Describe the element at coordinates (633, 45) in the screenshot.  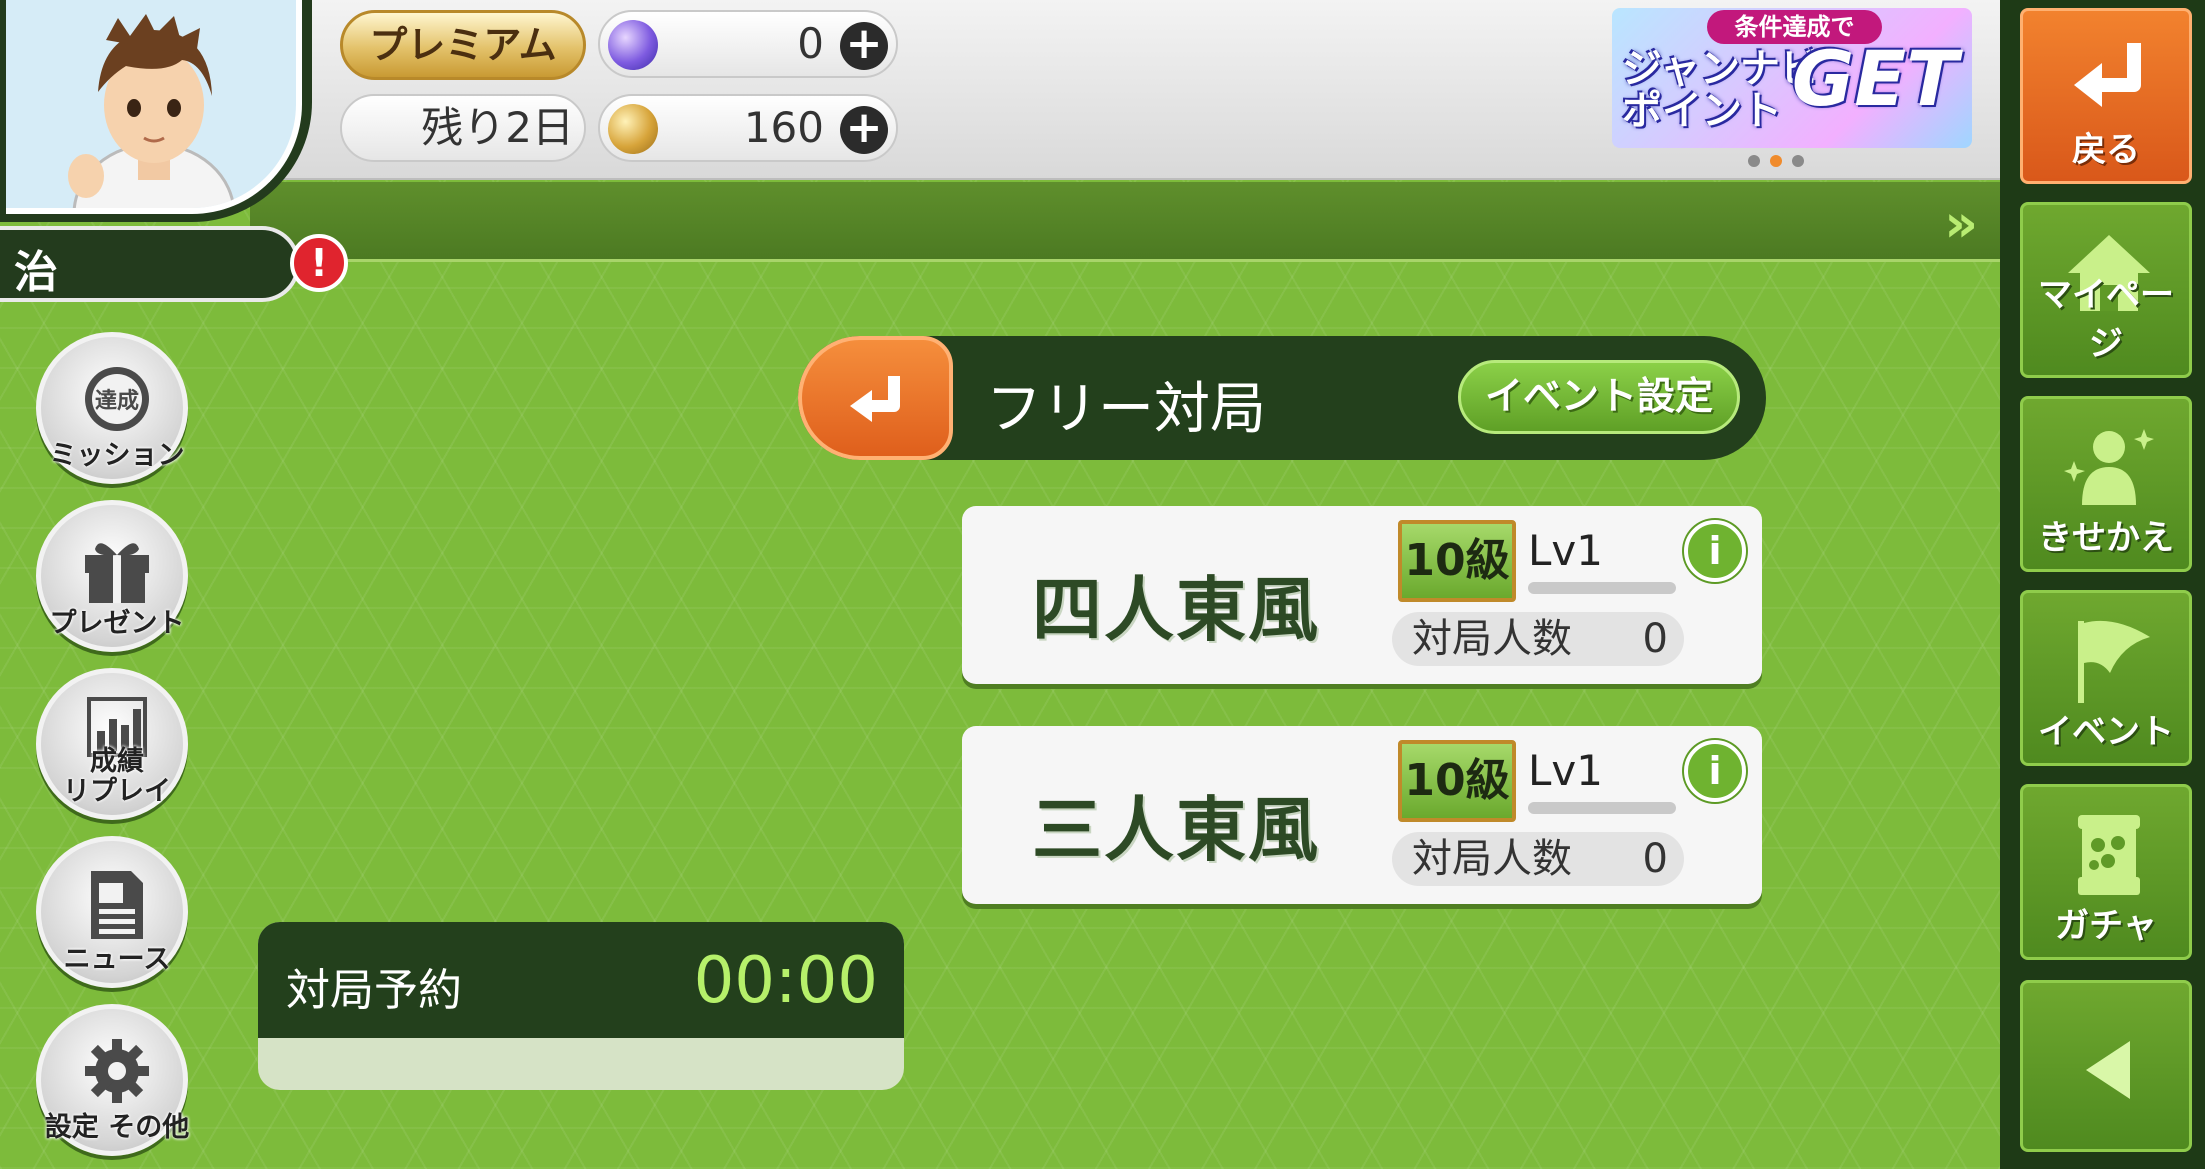
I see `gem-icon` at that location.